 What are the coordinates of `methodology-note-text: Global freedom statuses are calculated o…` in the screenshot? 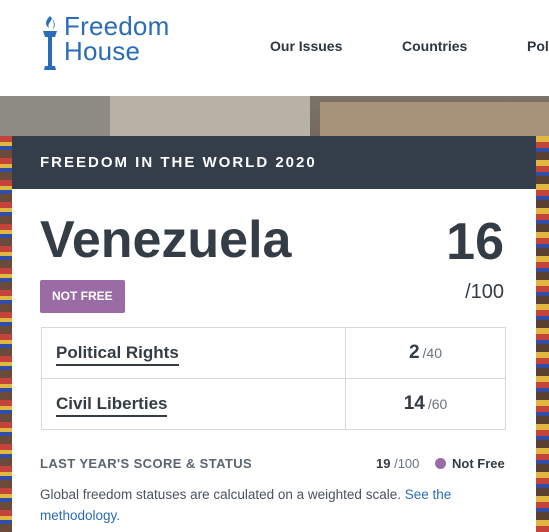 It's located at (222, 494).